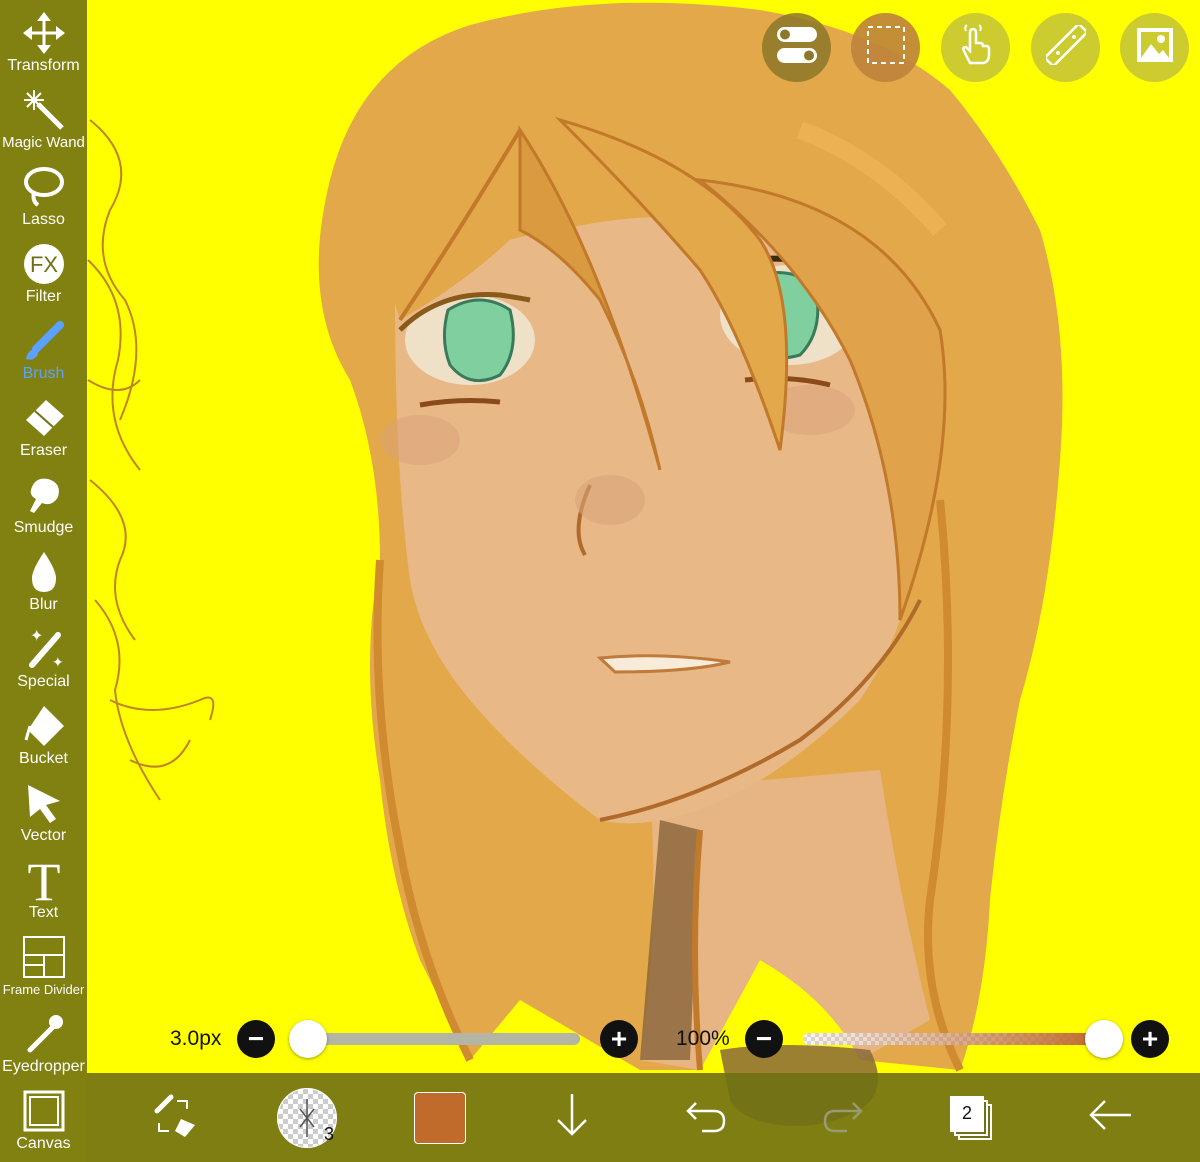 This screenshot has height=1162, width=1200. Describe the element at coordinates (44, 1111) in the screenshot. I see `canvas-icon` at that location.